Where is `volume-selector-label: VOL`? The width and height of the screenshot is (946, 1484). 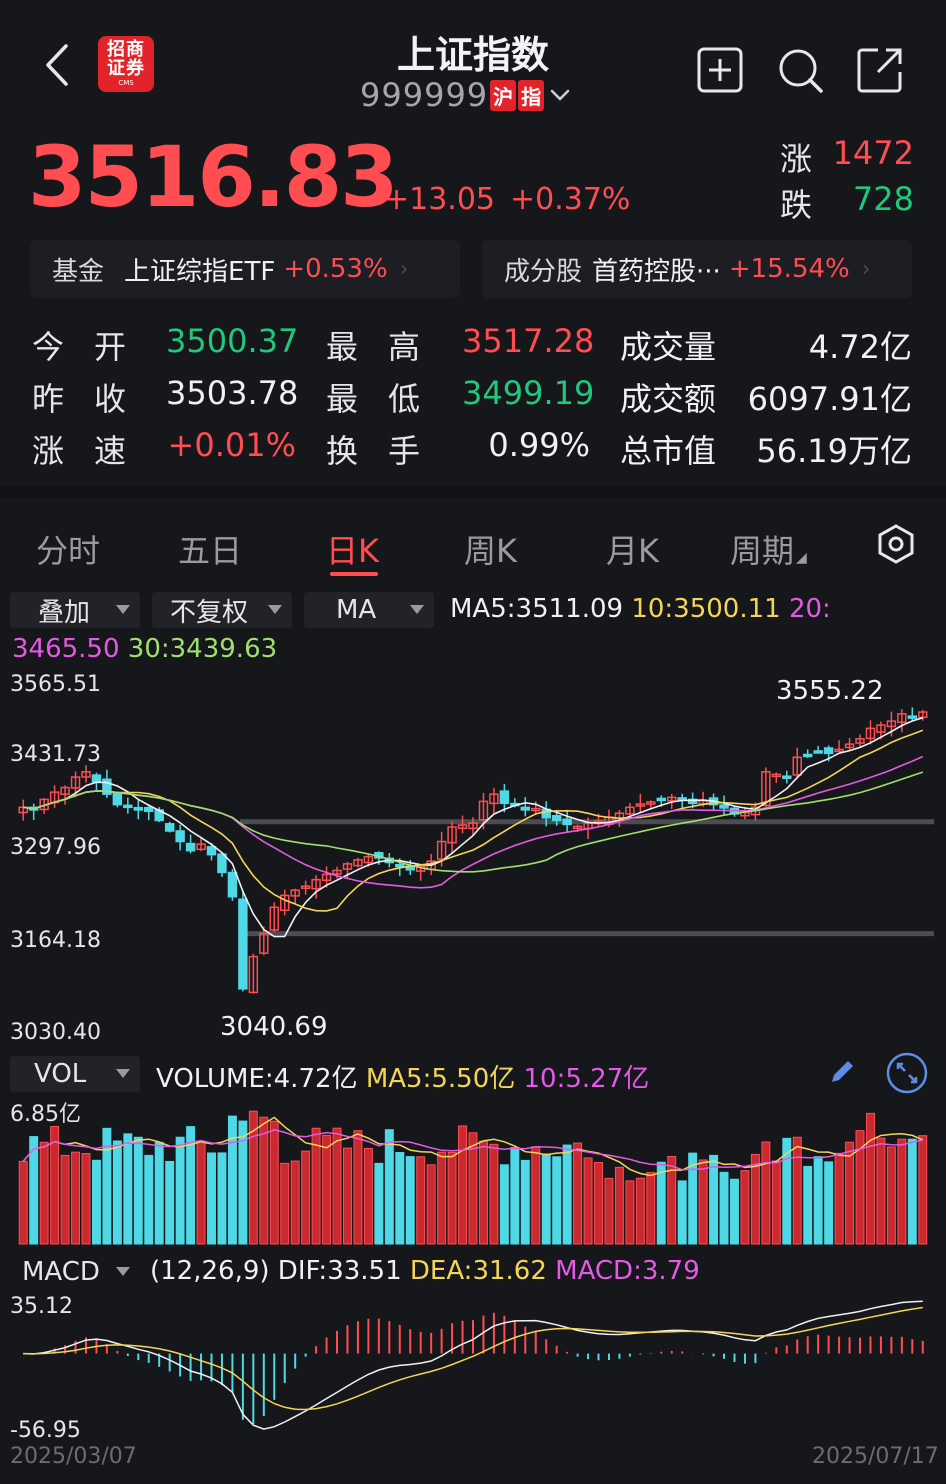
volume-selector-label: VOL is located at coordinates (60, 1074).